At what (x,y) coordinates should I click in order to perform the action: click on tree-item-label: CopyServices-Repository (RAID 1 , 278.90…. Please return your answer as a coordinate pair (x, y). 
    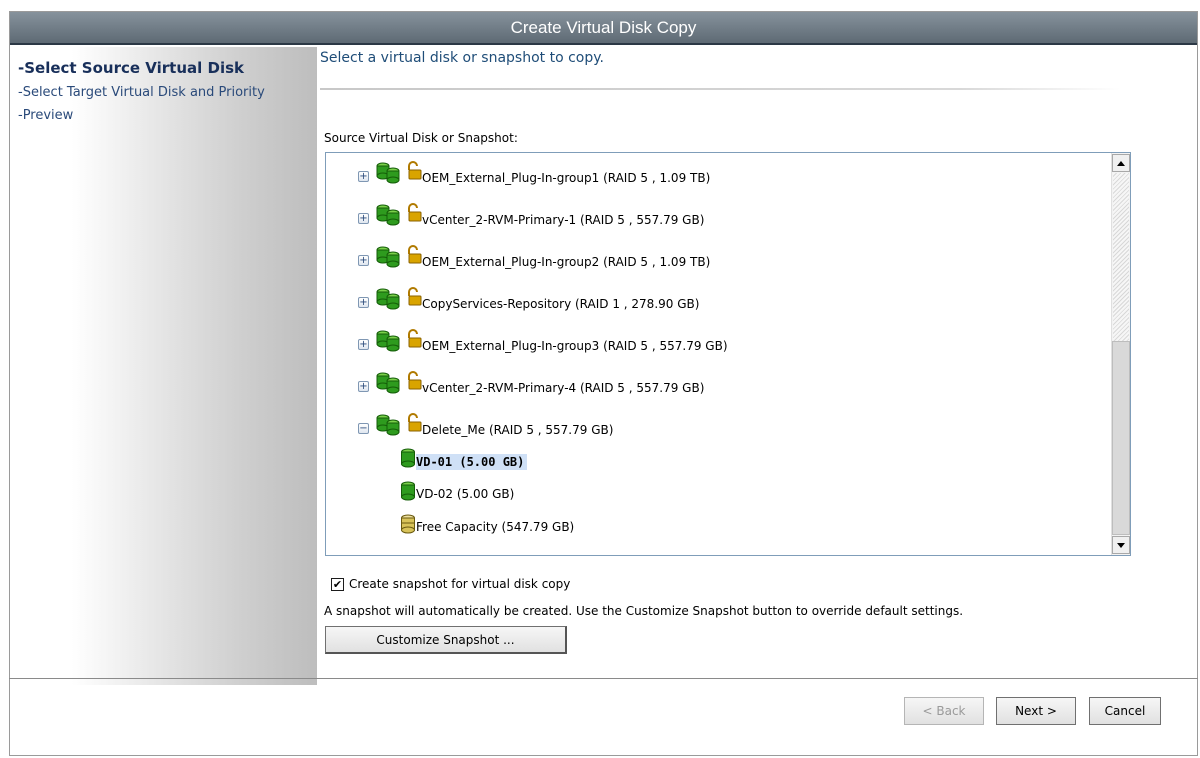
    Looking at the image, I should click on (561, 304).